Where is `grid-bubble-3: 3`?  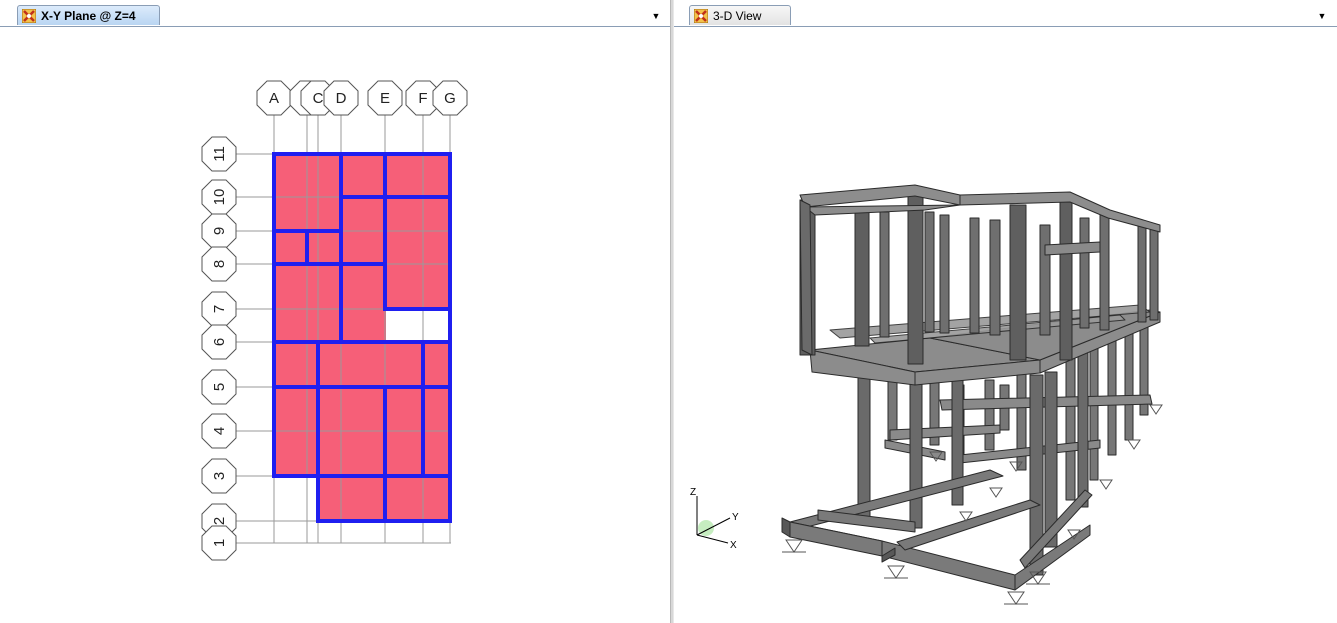 grid-bubble-3: 3 is located at coordinates (219, 476).